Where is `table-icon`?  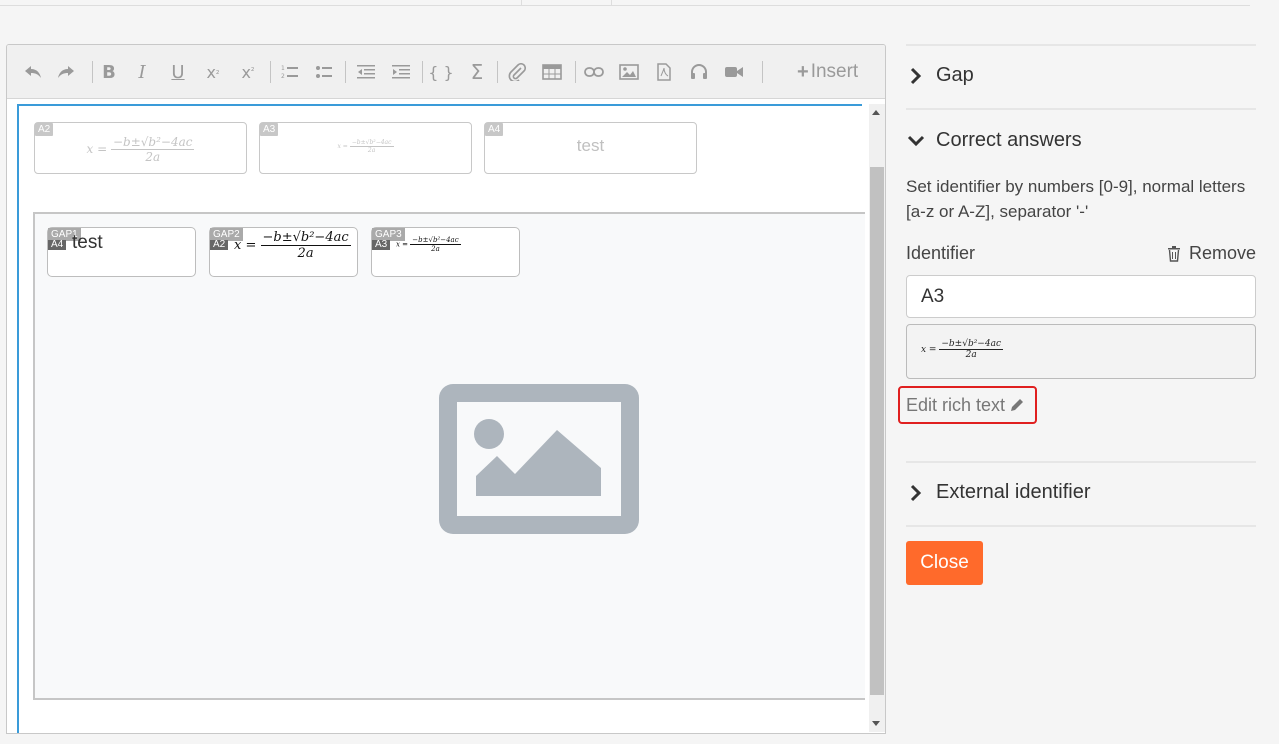 table-icon is located at coordinates (552, 72).